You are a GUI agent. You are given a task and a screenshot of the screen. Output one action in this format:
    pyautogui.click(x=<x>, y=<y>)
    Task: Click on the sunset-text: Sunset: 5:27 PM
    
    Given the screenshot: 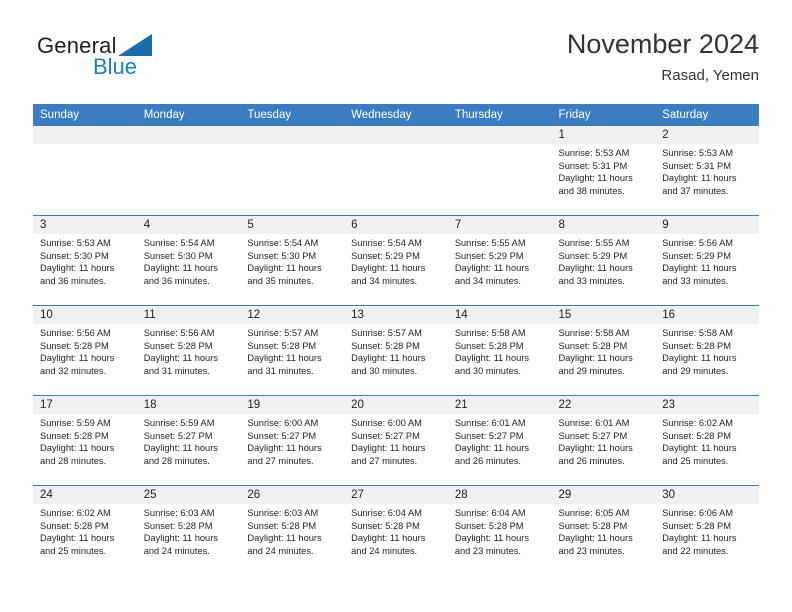 What is the action you would take?
    pyautogui.click(x=489, y=435)
    